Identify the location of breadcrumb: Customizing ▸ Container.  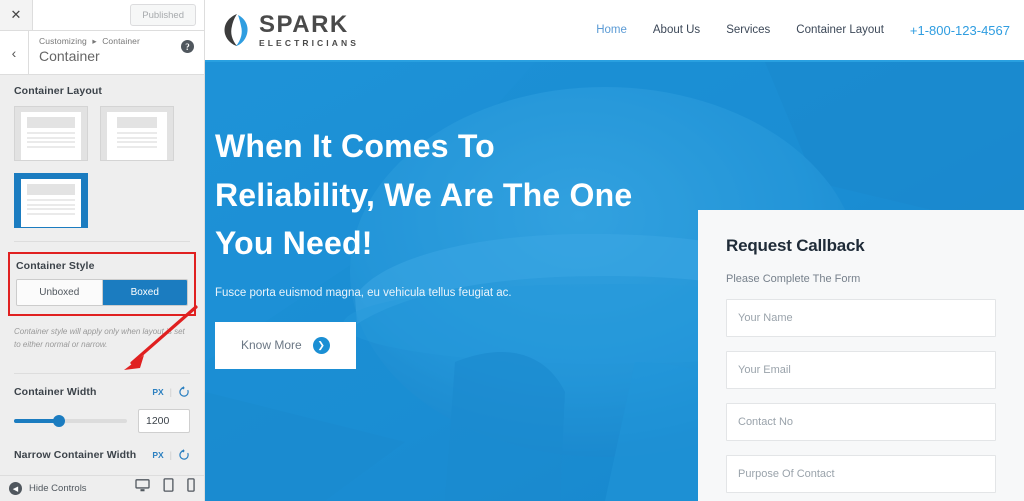
(121, 41).